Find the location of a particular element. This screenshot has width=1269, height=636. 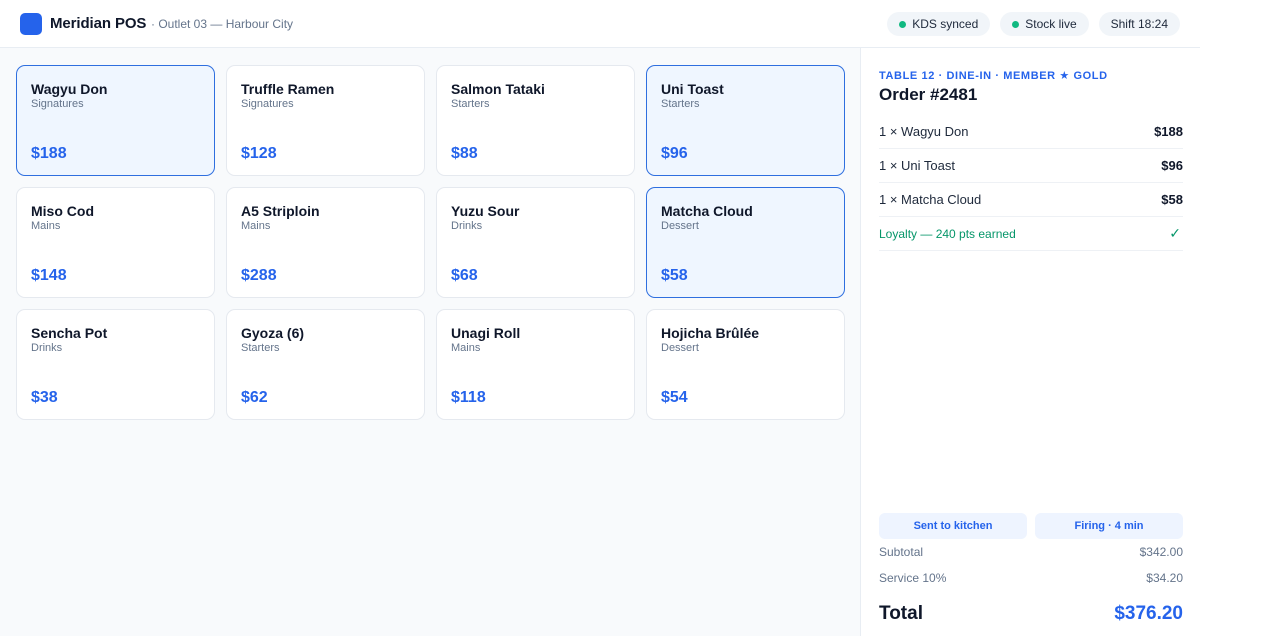

menu-item-name: Wagyu Don is located at coordinates (69, 89).